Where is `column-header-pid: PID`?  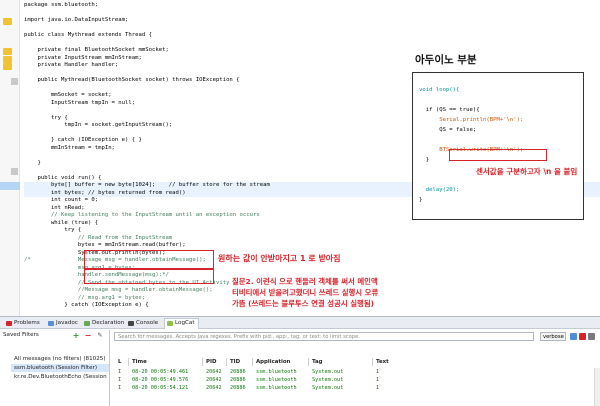 column-header-pid: PID is located at coordinates (211, 362).